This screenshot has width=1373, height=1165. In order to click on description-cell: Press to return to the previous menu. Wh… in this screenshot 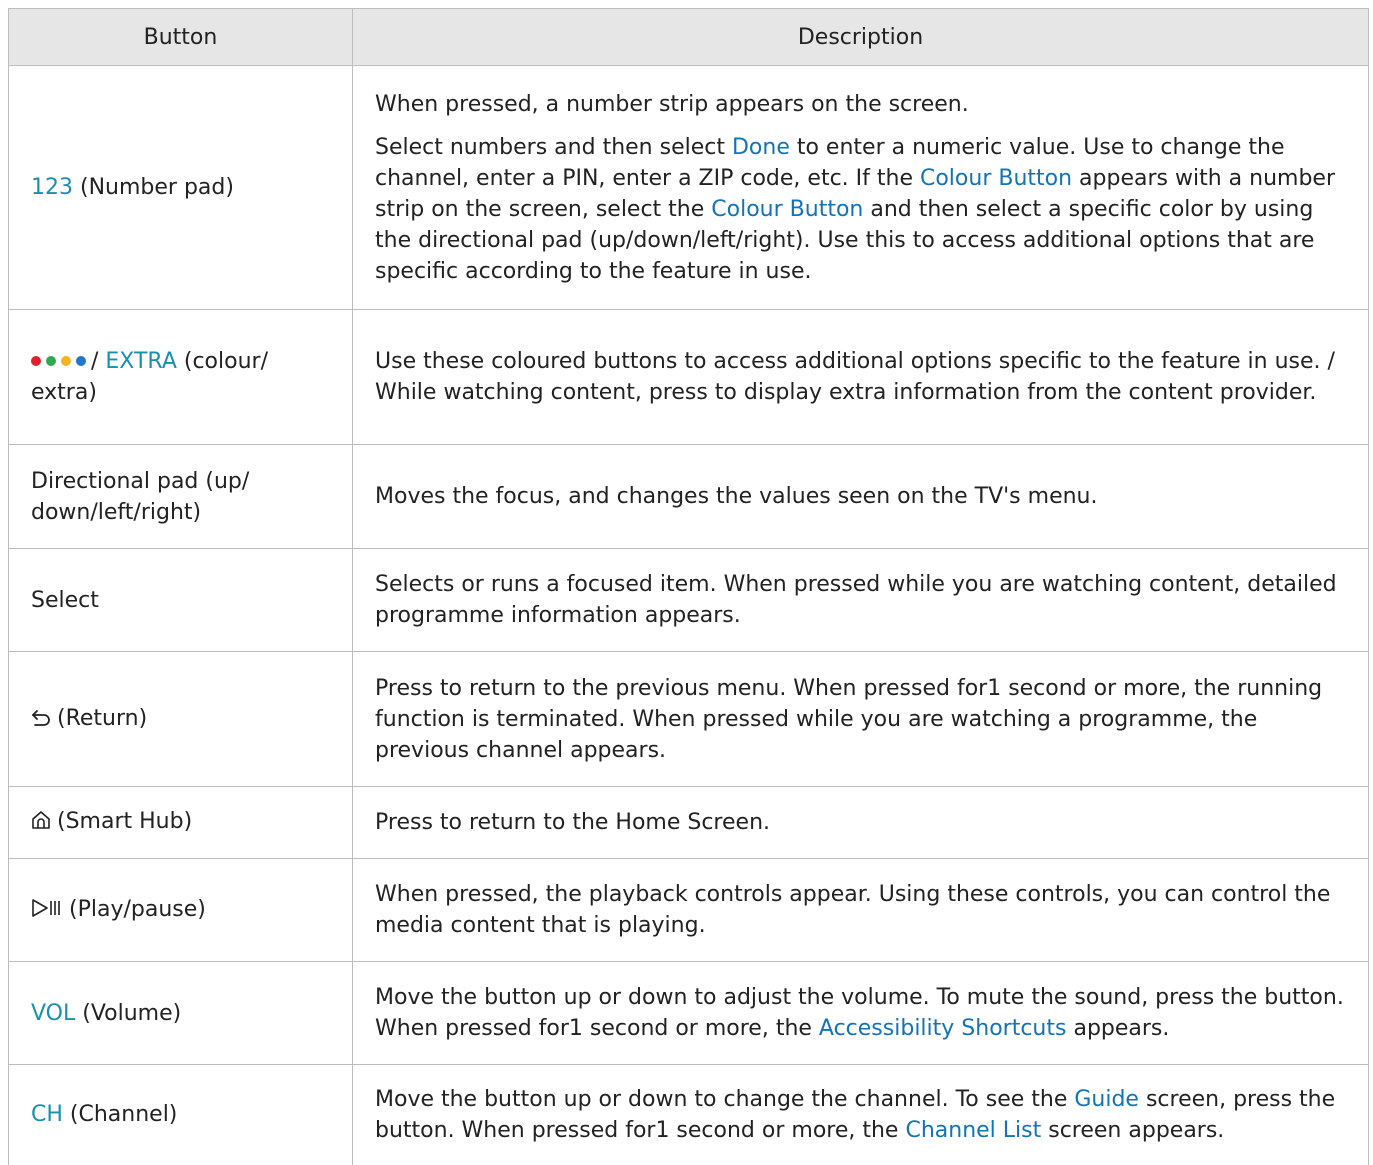, I will do `click(860, 719)`.